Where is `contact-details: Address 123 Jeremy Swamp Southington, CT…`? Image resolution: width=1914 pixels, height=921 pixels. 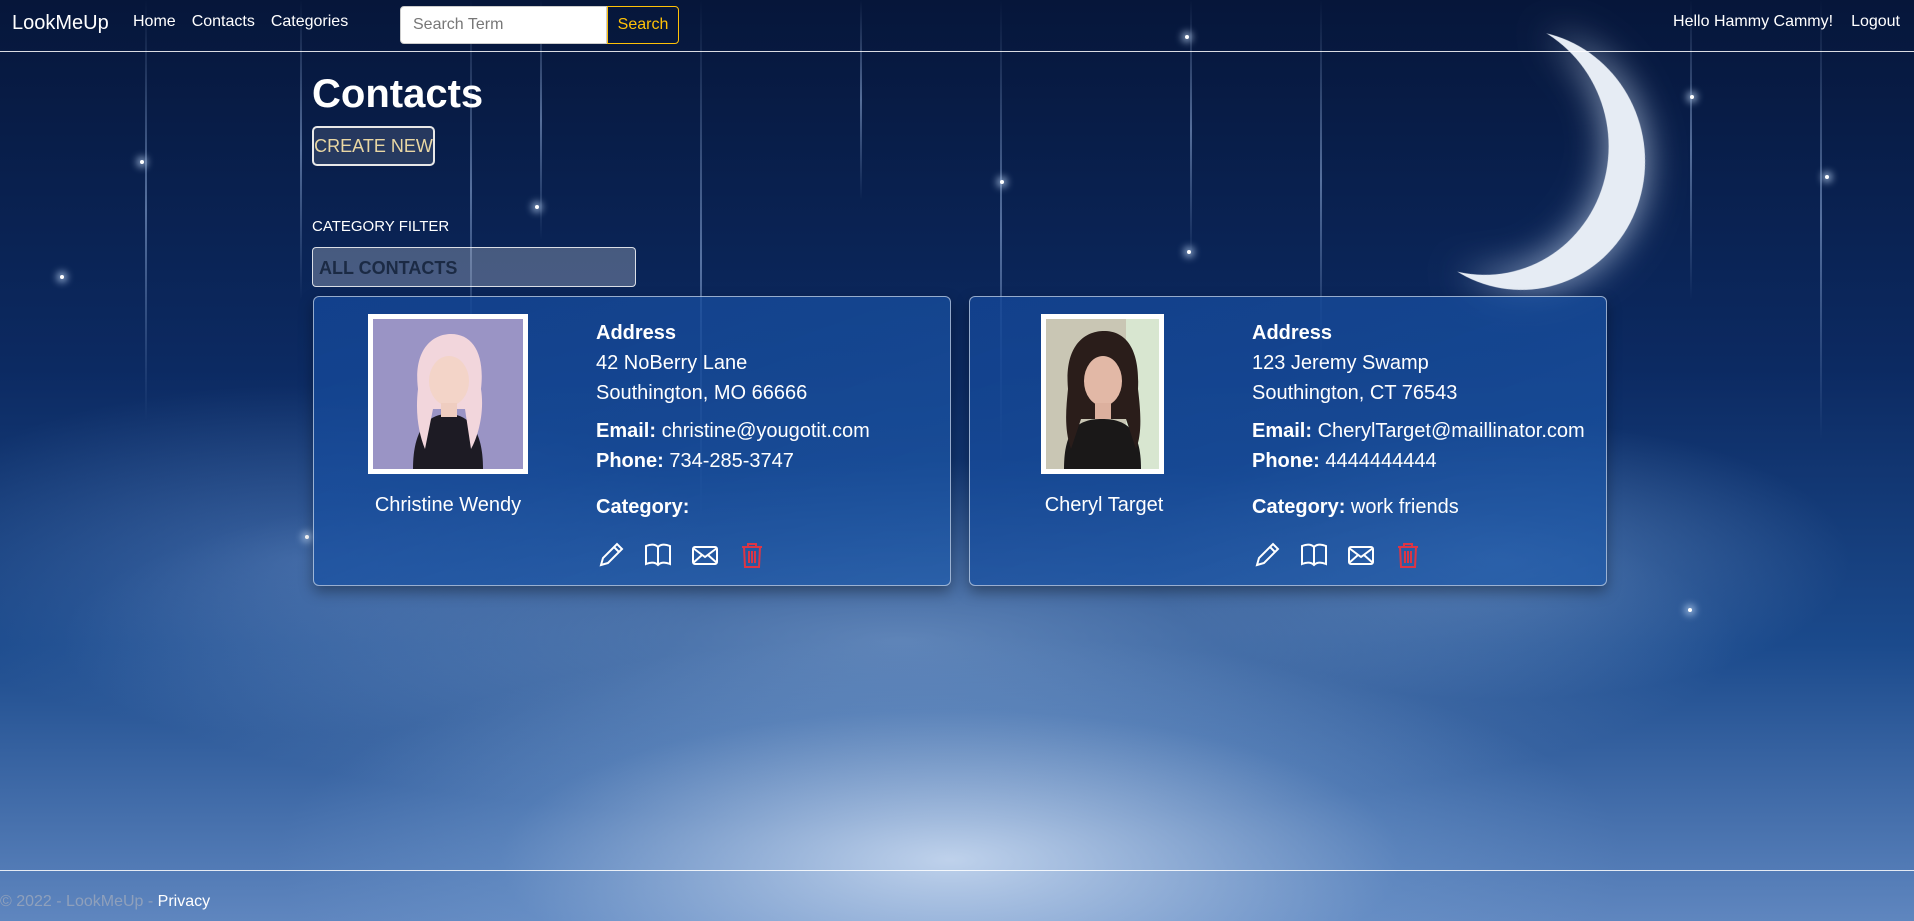
contact-details: Address 123 Jeremy Swamp Southington, CT… is located at coordinates (1418, 420).